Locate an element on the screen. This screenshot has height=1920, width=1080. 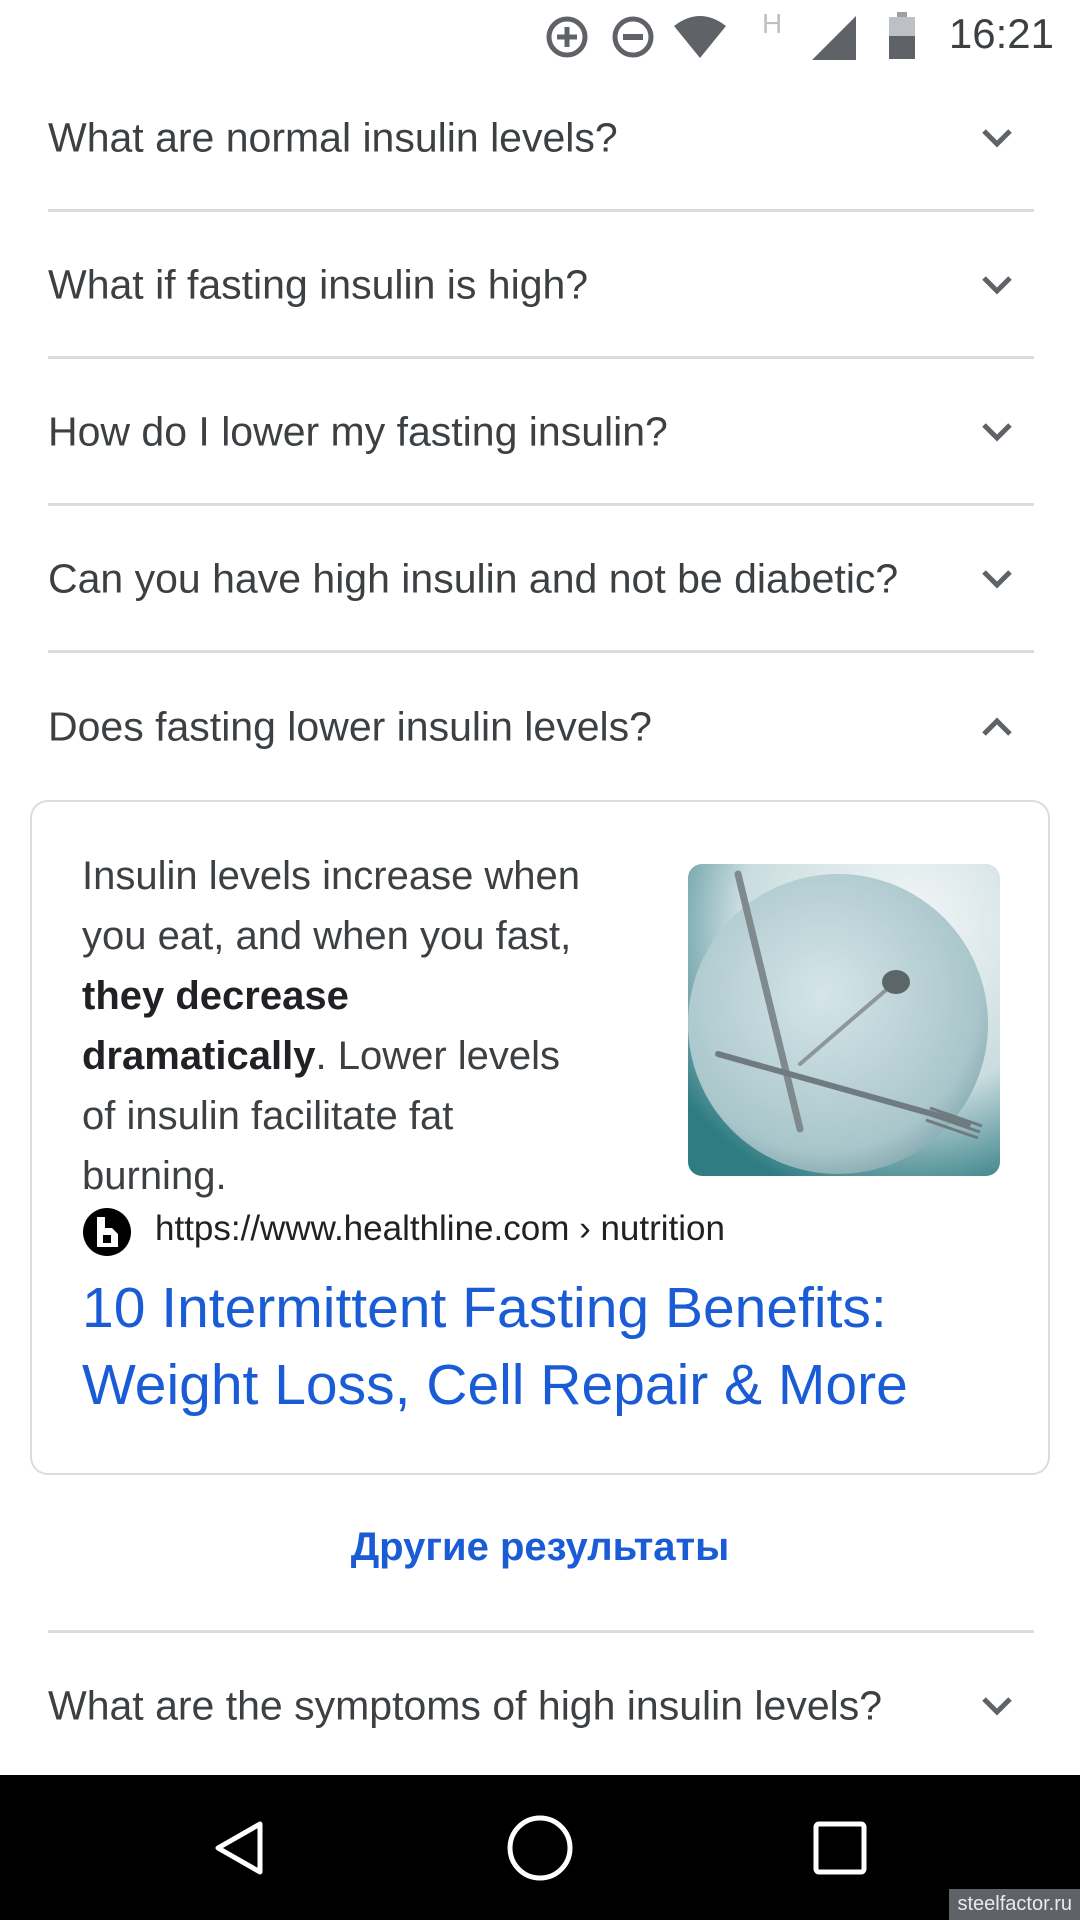
faq-item: What if fasting insulin is high? is located at coordinates (541, 286).